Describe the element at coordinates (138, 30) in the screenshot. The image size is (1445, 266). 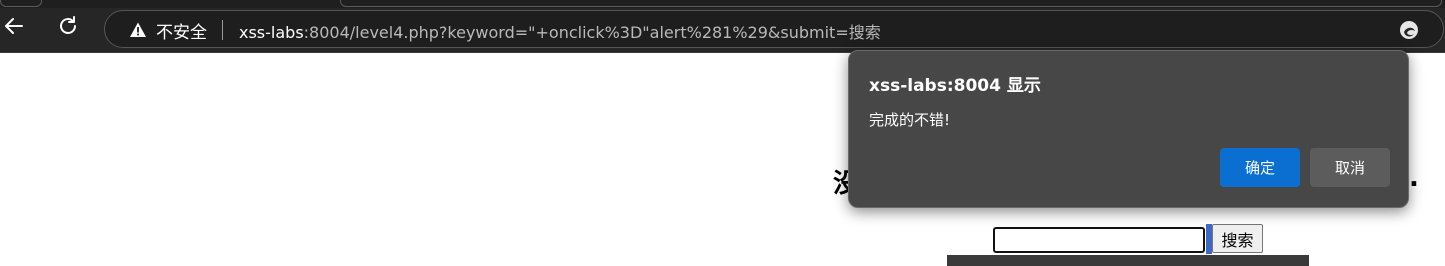
I see `warning-icon` at that location.